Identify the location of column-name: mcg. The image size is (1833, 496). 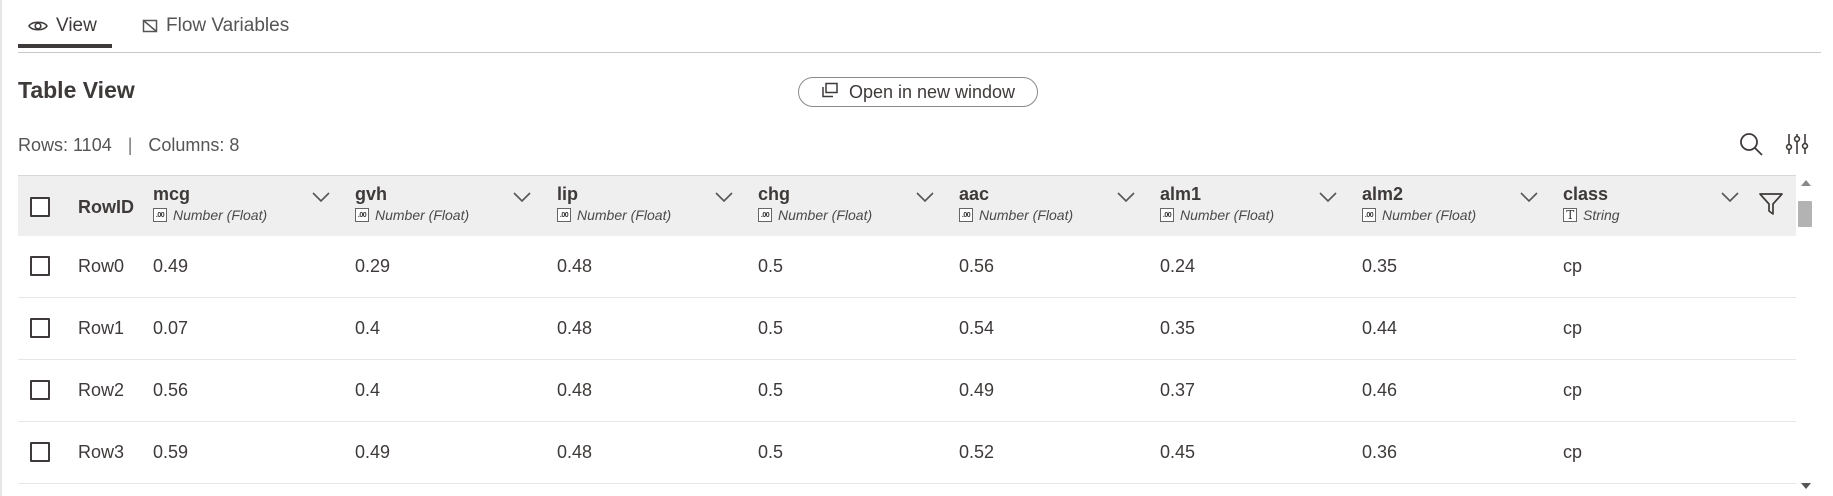
(172, 194).